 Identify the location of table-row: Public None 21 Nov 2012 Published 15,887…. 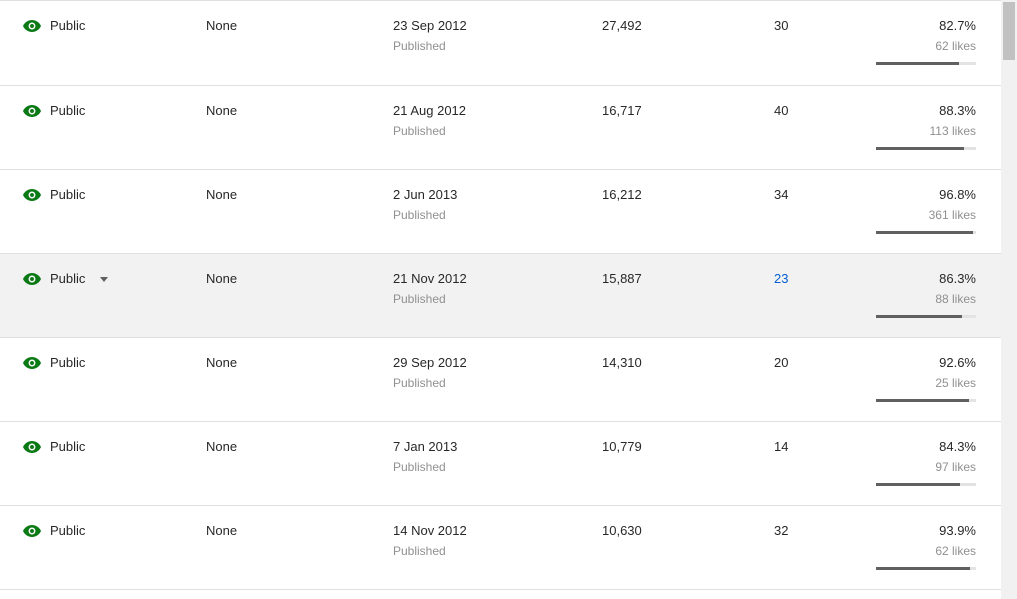
(500, 296).